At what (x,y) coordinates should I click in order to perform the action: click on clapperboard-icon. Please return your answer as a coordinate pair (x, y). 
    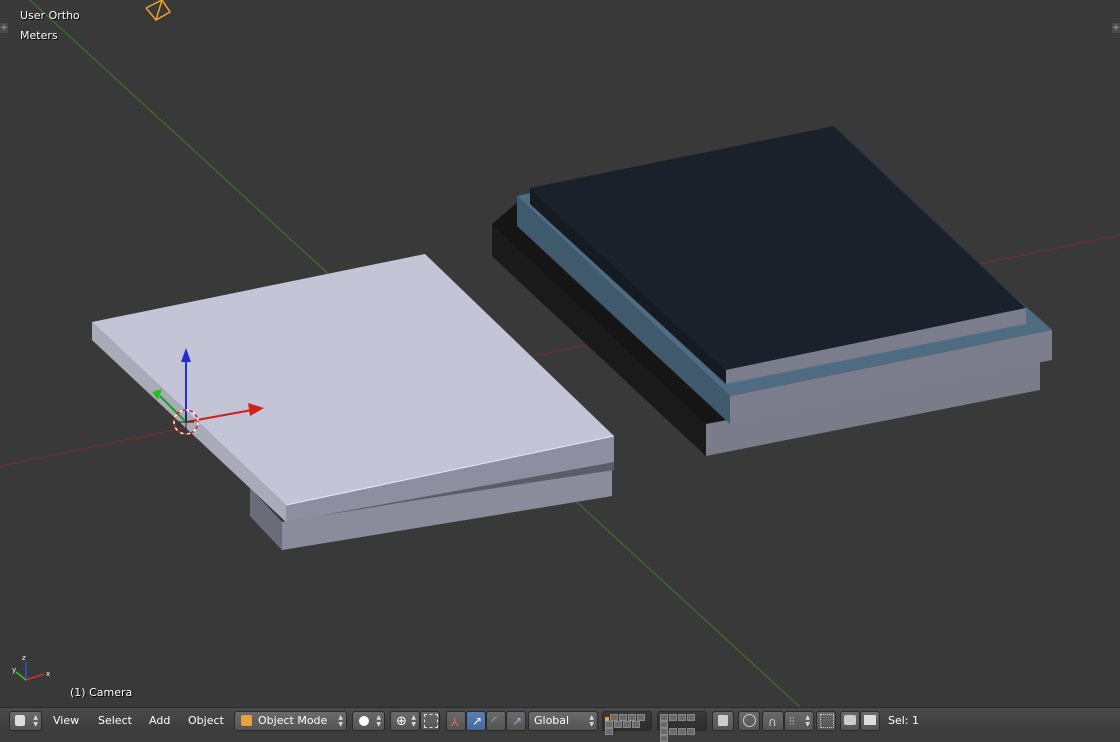
    Looking at the image, I should click on (870, 720).